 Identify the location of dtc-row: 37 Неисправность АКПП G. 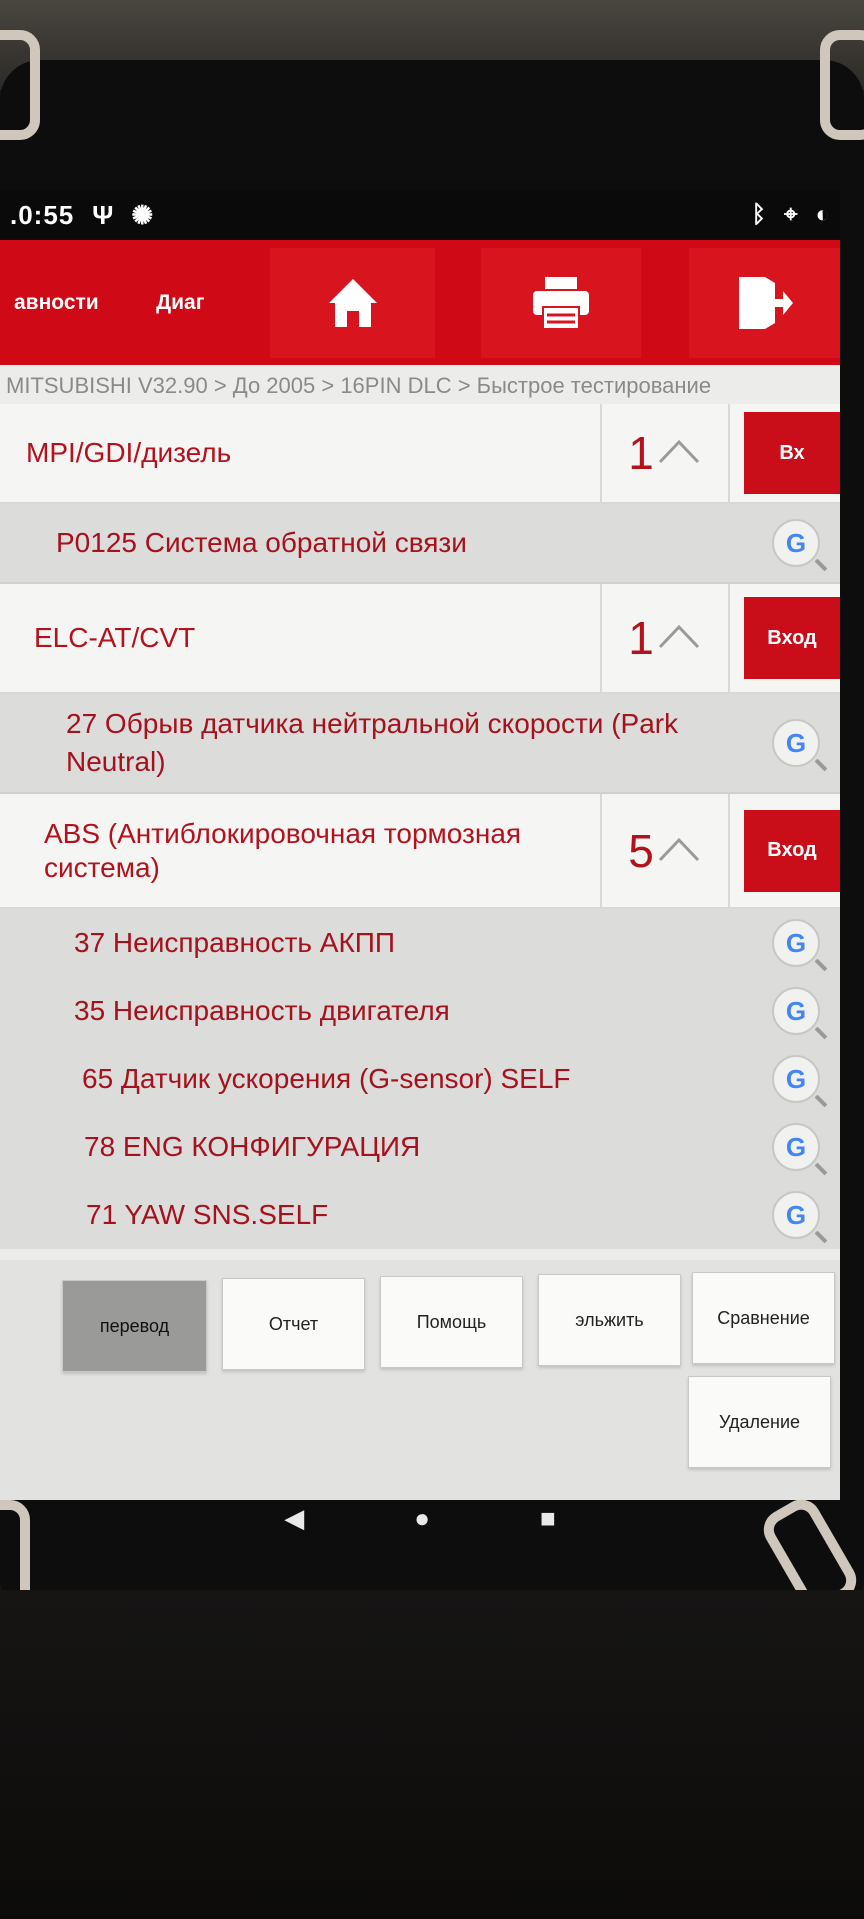
(420, 943).